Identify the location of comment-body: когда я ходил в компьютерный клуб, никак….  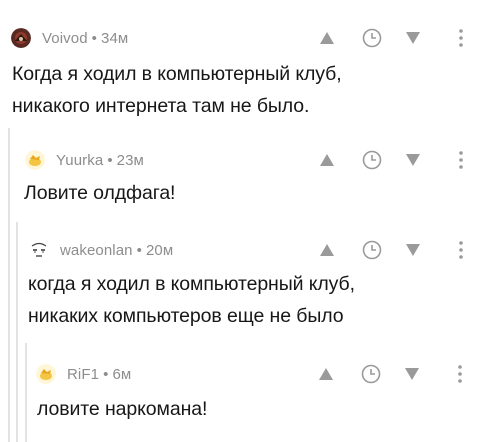
(191, 300).